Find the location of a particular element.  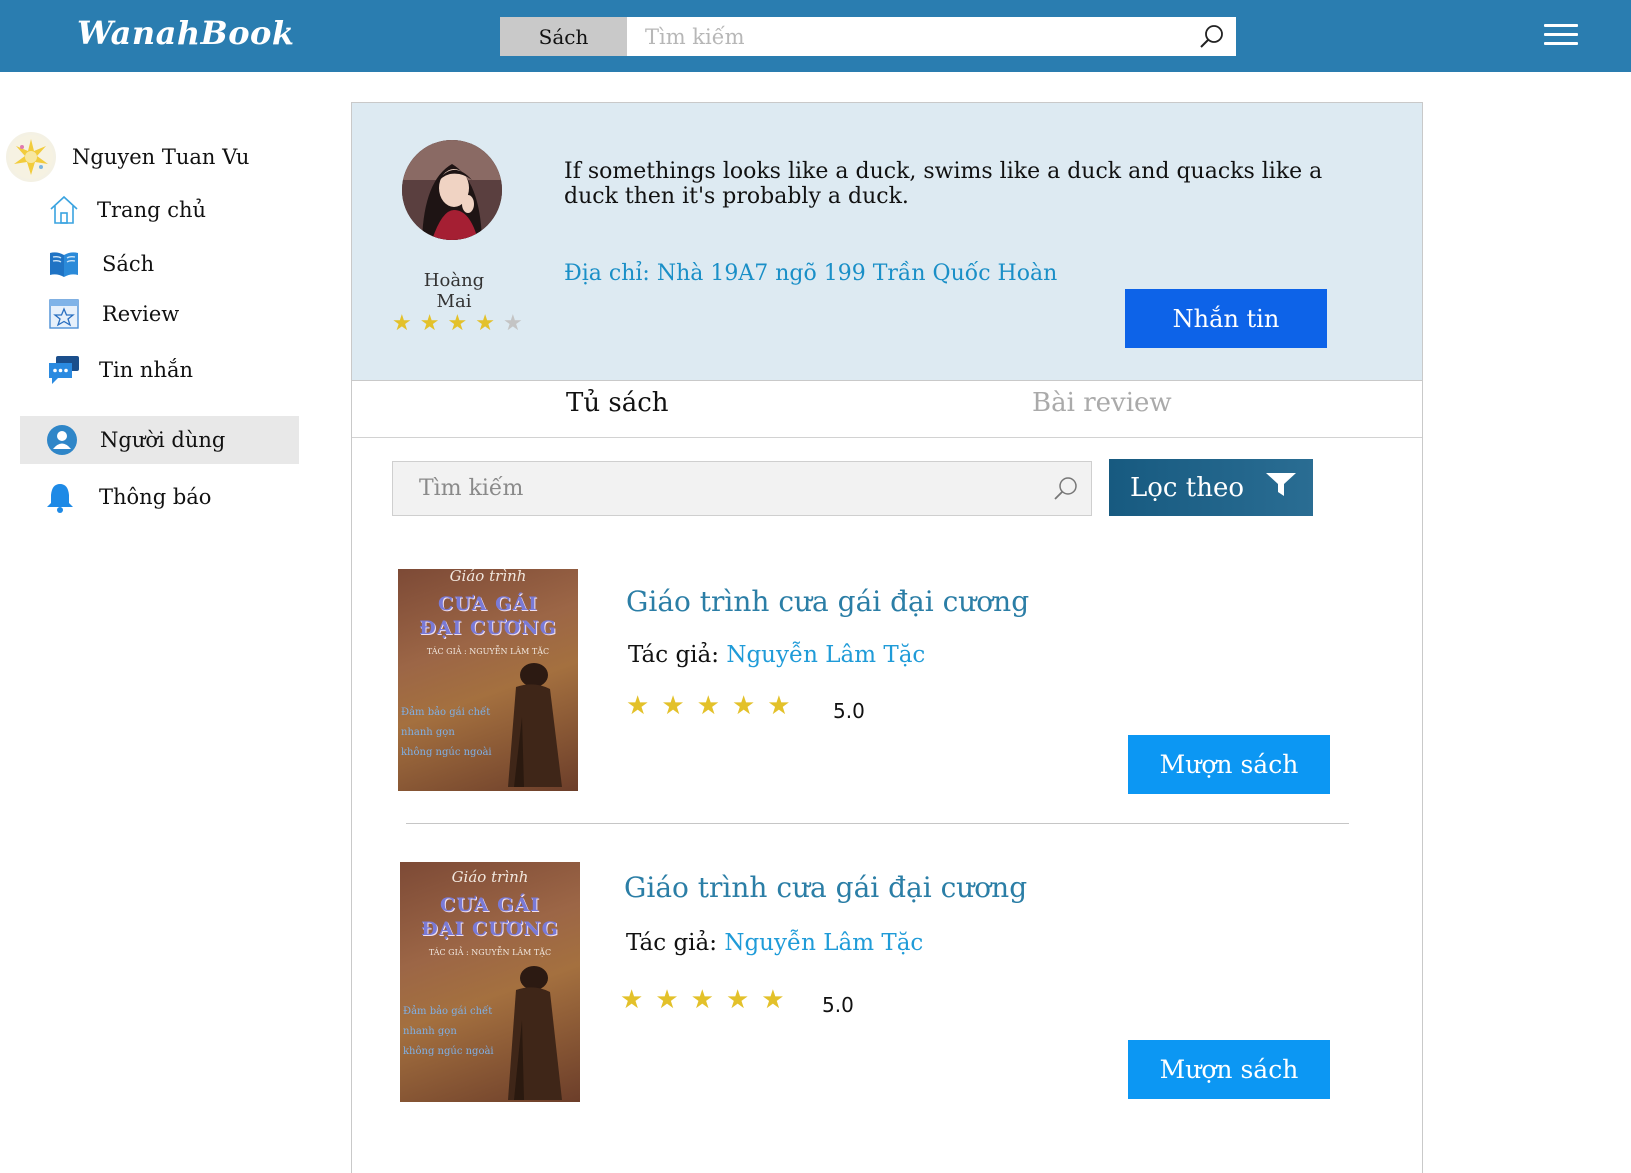

home-icon is located at coordinates (64, 210).